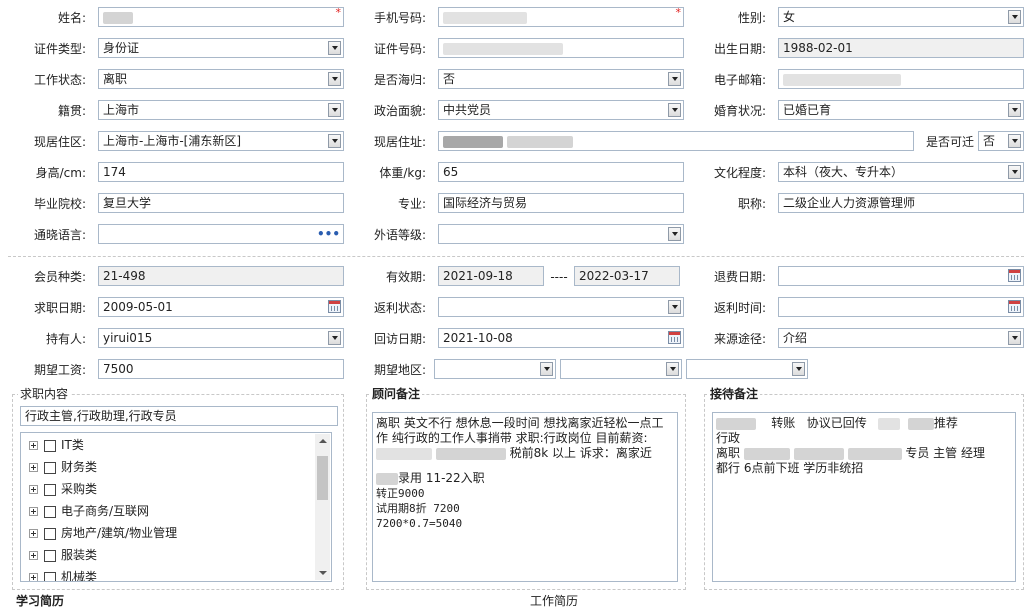  Describe the element at coordinates (561, 234) in the screenshot. I see `langlevel-select` at that location.